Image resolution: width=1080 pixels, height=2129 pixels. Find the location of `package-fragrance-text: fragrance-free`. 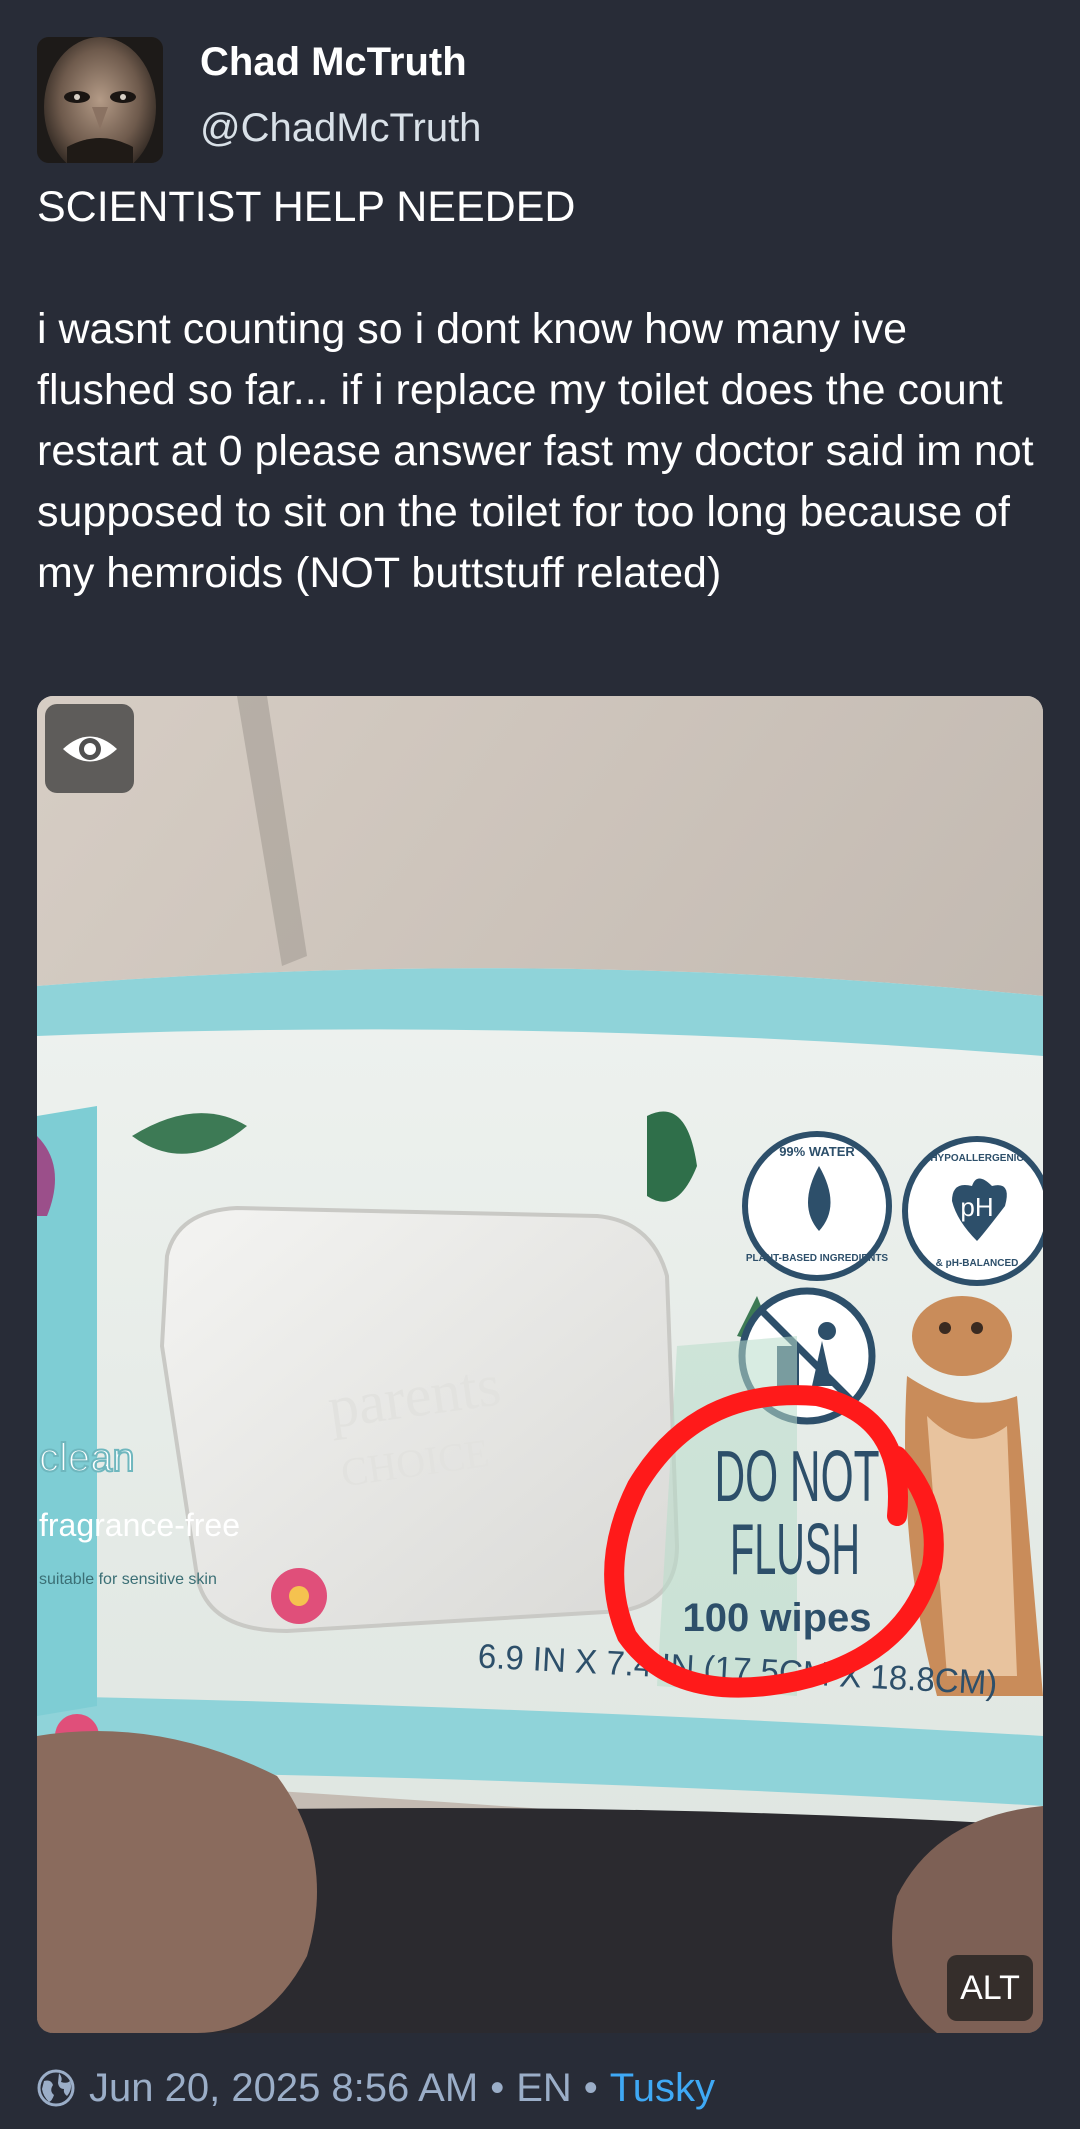

package-fragrance-text: fragrance-free is located at coordinates (139, 1525).